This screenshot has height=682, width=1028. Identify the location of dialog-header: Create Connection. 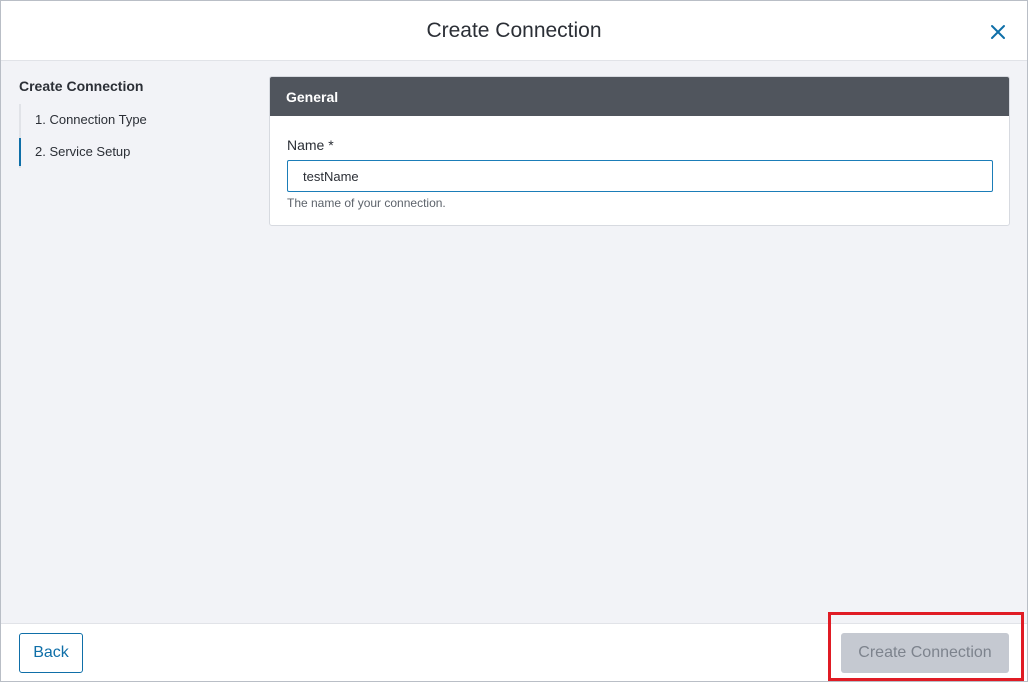
(514, 31).